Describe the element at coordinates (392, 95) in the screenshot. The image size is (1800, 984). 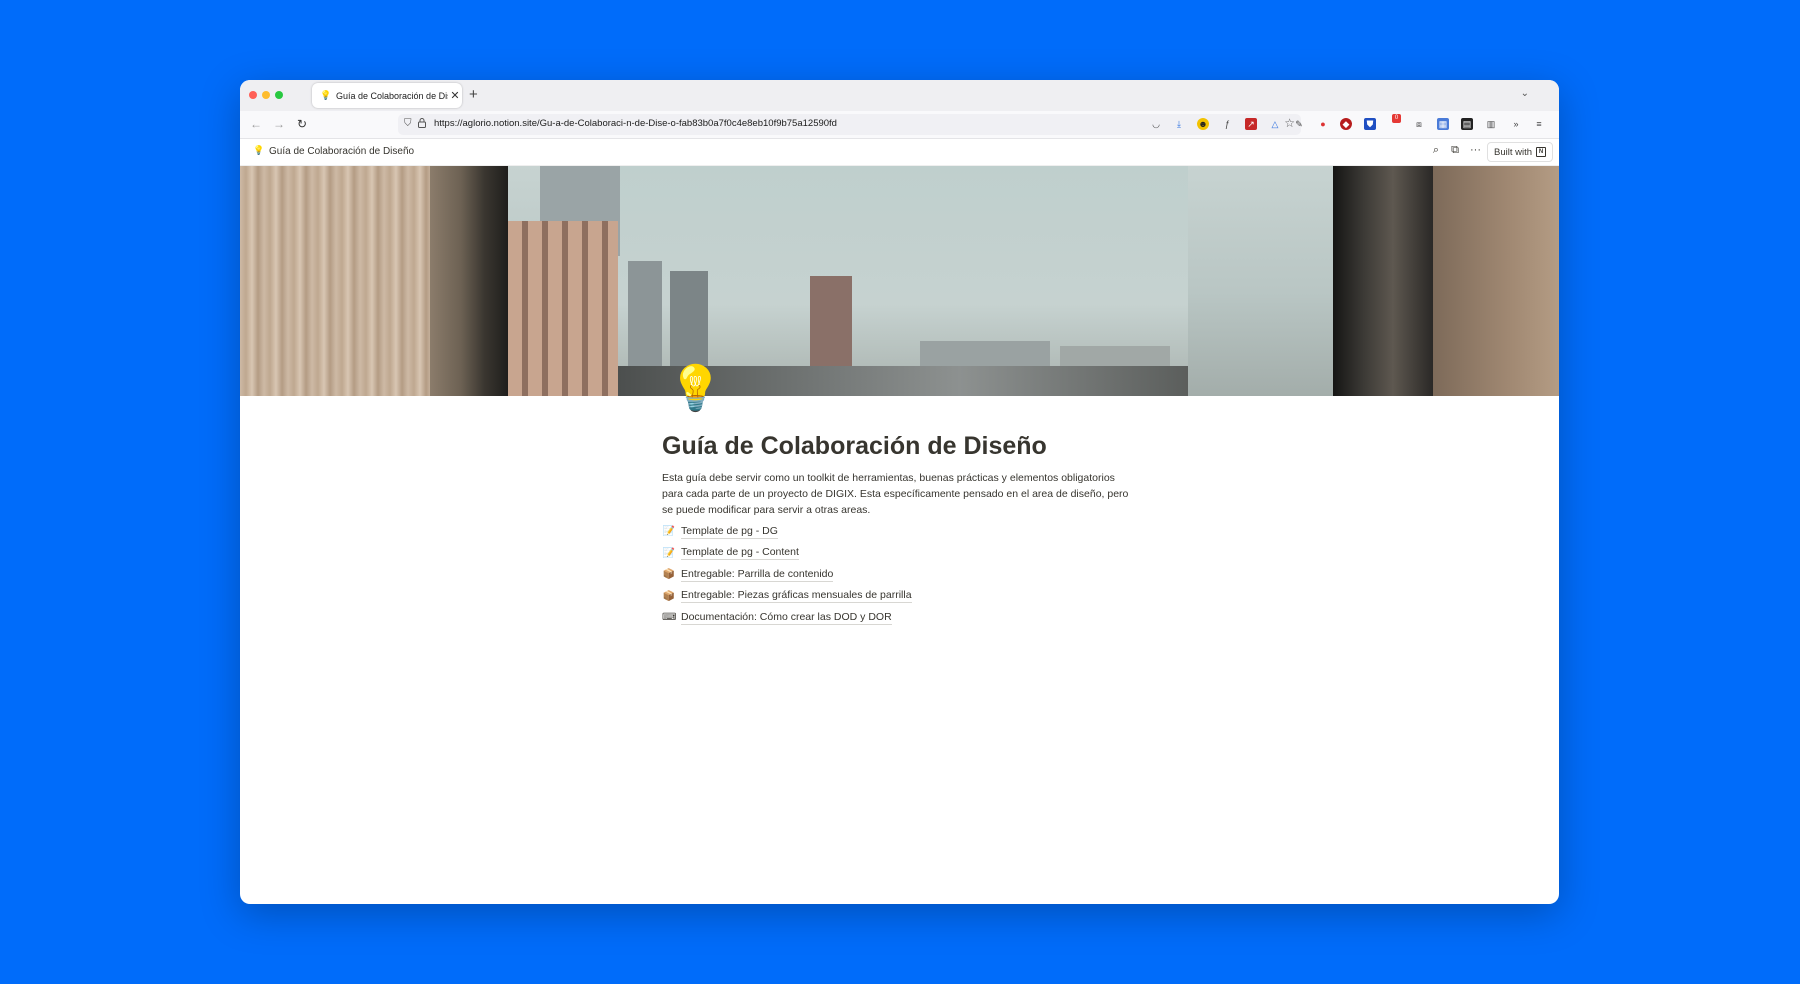
I see `tab-title: Guía de Colaboración de Diseño` at that location.